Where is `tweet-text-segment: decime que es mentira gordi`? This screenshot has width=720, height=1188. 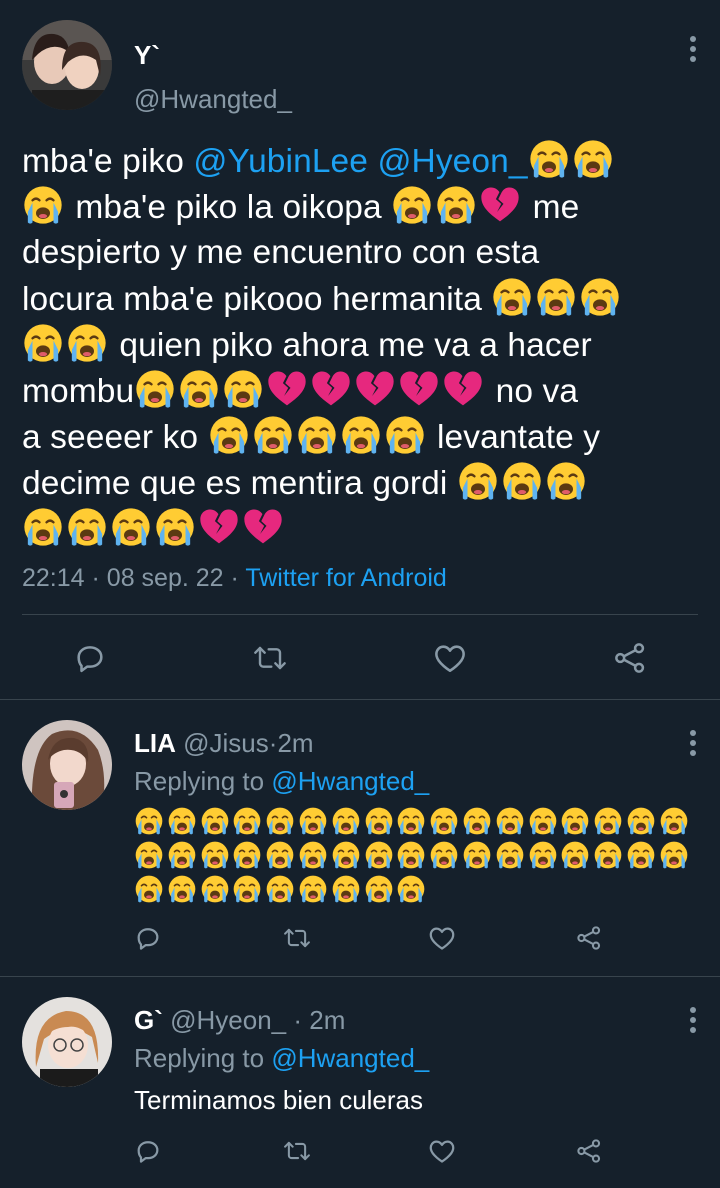 tweet-text-segment: decime que es mentira gordi is located at coordinates (239, 483).